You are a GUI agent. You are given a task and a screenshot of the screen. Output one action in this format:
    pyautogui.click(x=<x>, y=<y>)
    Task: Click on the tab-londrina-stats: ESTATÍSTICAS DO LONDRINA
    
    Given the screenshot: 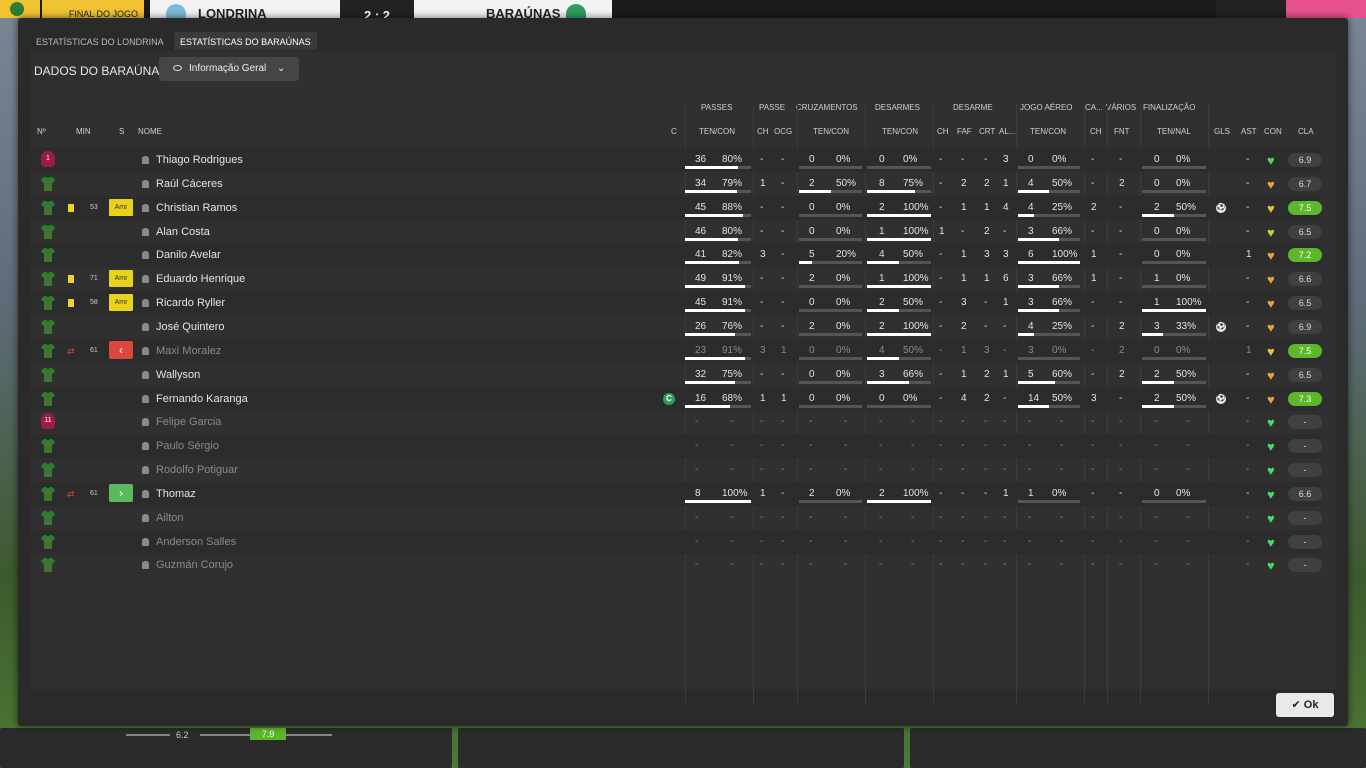 What is the action you would take?
    pyautogui.click(x=100, y=41)
    